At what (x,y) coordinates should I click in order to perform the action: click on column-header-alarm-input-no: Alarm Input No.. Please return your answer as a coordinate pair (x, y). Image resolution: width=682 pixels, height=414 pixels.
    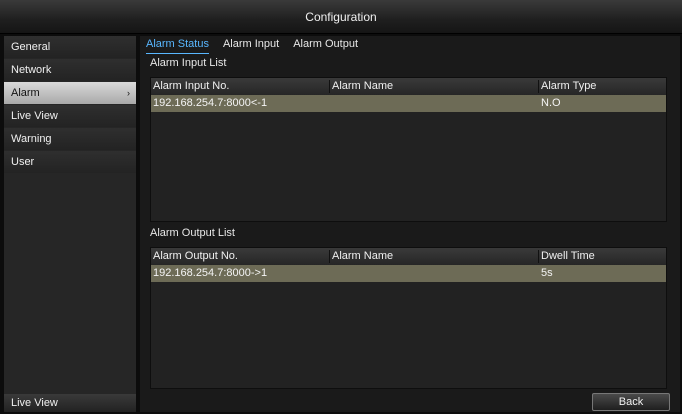
    Looking at the image, I should click on (191, 86).